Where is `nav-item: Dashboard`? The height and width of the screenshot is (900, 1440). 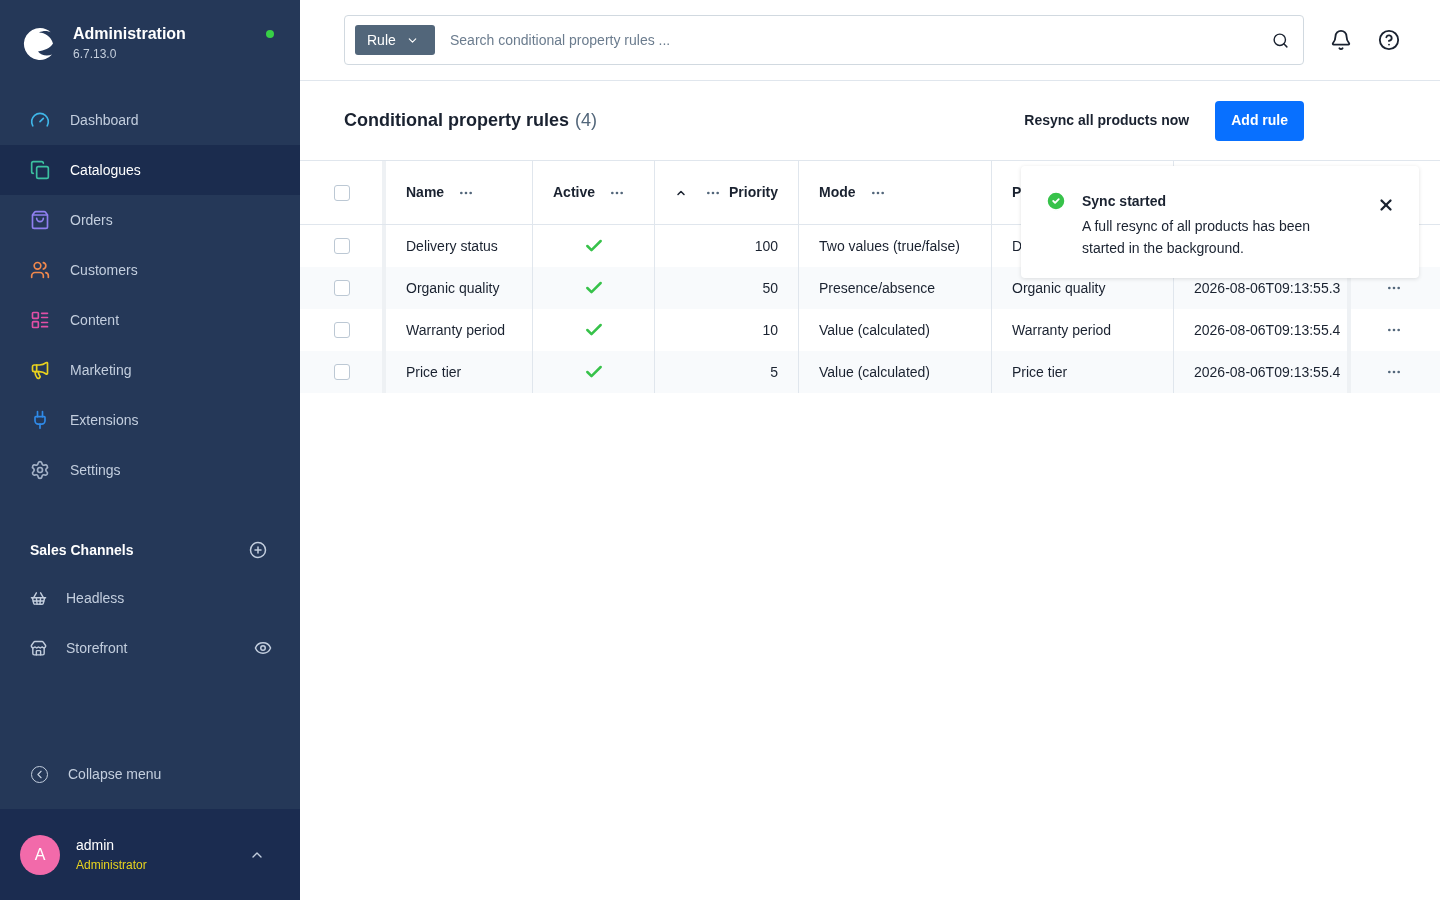 nav-item: Dashboard is located at coordinates (150, 120).